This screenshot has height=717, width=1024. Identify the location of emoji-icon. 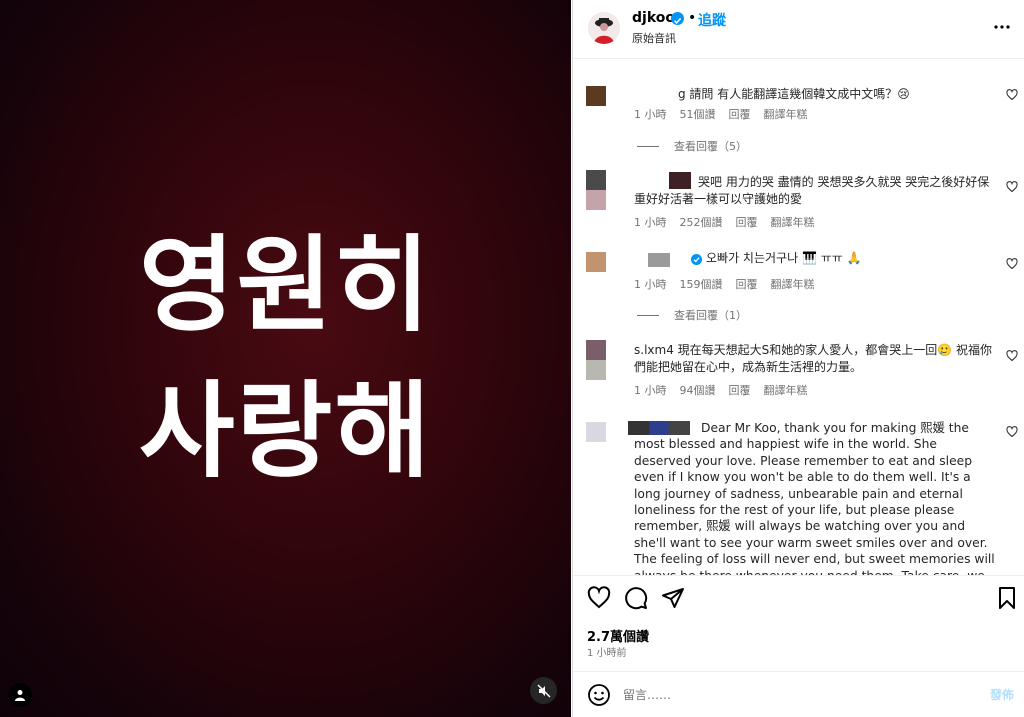
(599, 695).